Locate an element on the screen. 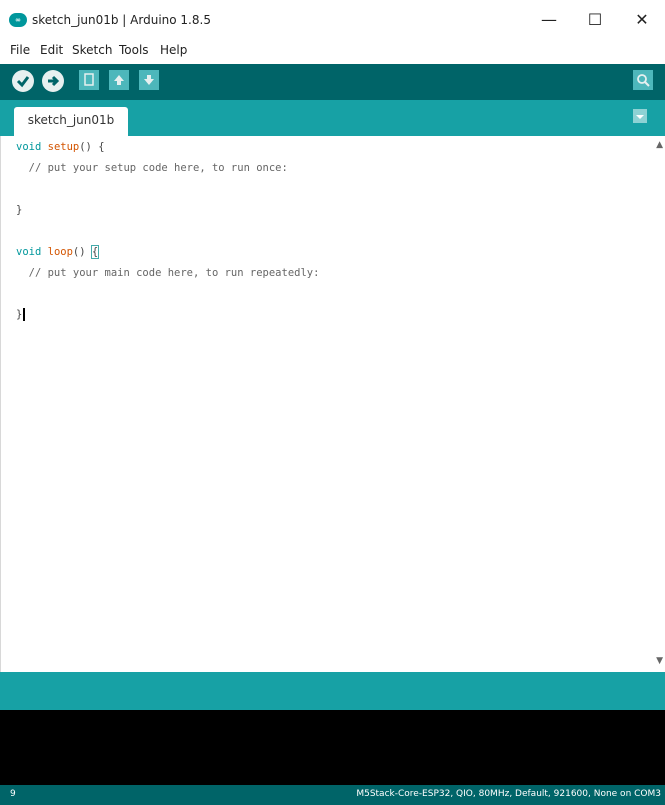 This screenshot has height=805, width=665. console-output is located at coordinates (332, 747).